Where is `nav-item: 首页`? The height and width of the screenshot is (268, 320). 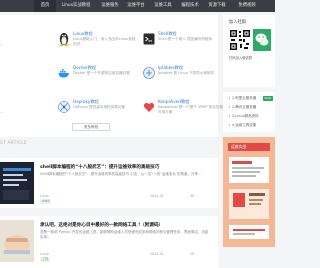 nav-item: 首页 is located at coordinates (45, 6).